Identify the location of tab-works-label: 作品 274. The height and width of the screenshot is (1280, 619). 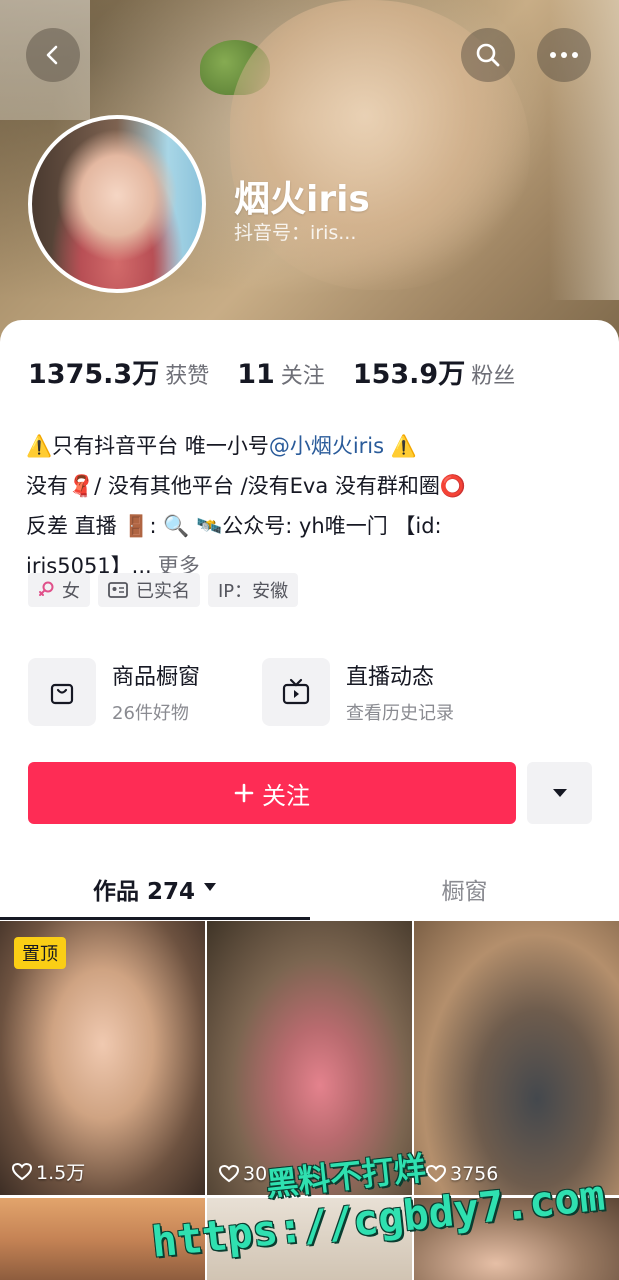
(144, 892).